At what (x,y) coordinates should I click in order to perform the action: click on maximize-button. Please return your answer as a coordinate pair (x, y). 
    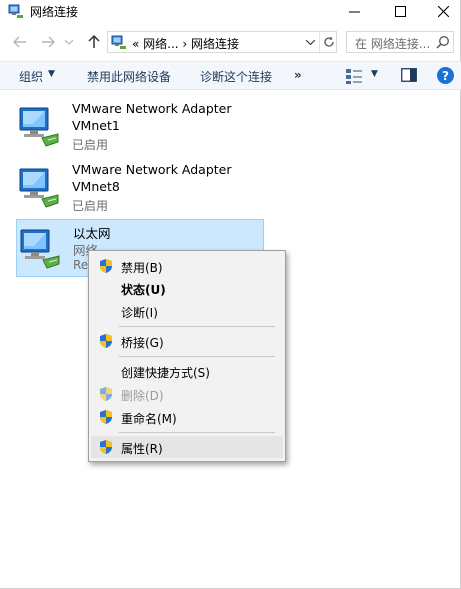
    Looking at the image, I should click on (400, 11).